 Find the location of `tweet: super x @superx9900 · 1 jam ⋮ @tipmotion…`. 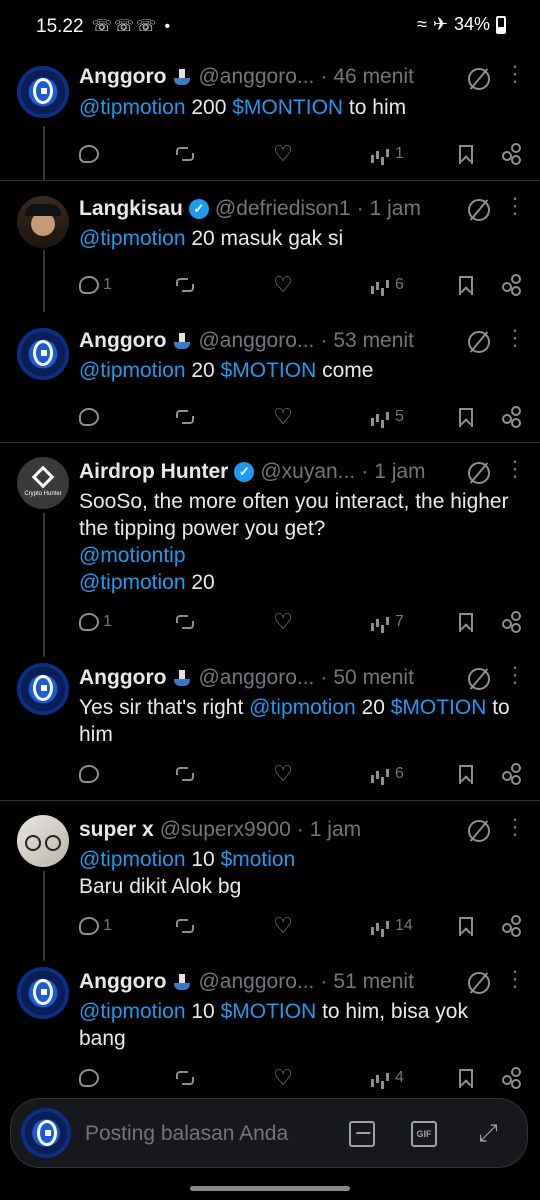

tweet: super x @superx9900 · 1 jam ⋮ @tipmotion… is located at coordinates (270, 881).